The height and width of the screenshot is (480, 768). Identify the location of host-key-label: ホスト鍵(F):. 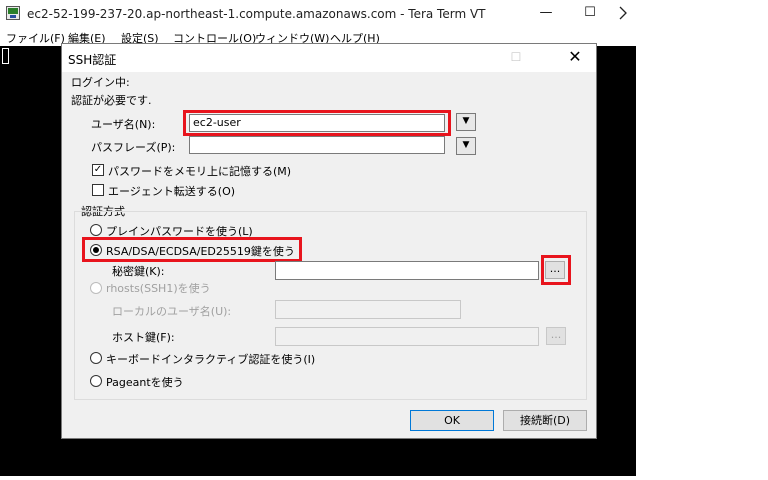
(143, 337).